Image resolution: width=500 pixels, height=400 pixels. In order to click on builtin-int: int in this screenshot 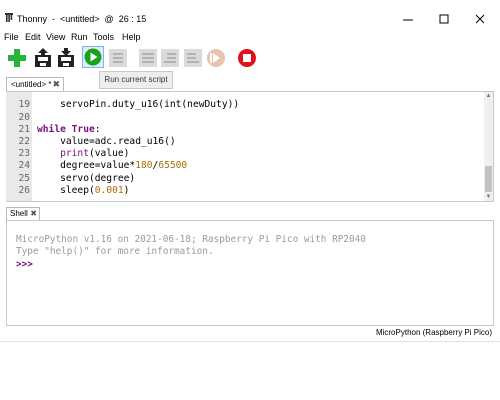, I will do `click(173, 104)`.